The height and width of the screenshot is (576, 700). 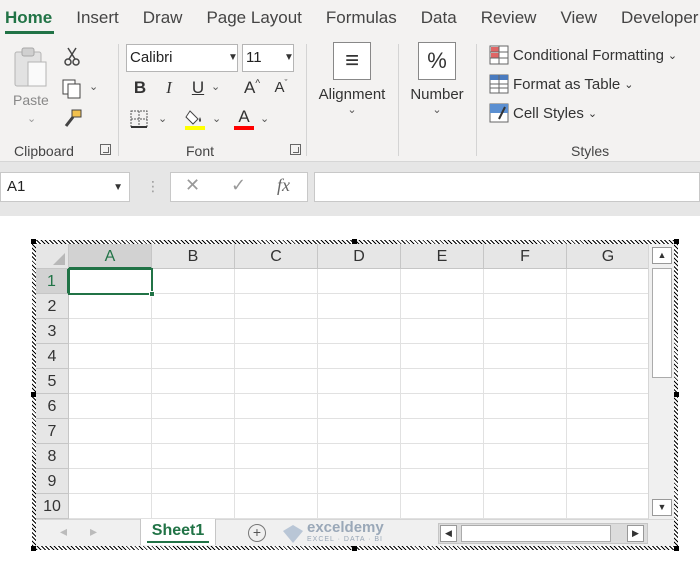 I want to click on row-header: 6, so click(x=52, y=406).